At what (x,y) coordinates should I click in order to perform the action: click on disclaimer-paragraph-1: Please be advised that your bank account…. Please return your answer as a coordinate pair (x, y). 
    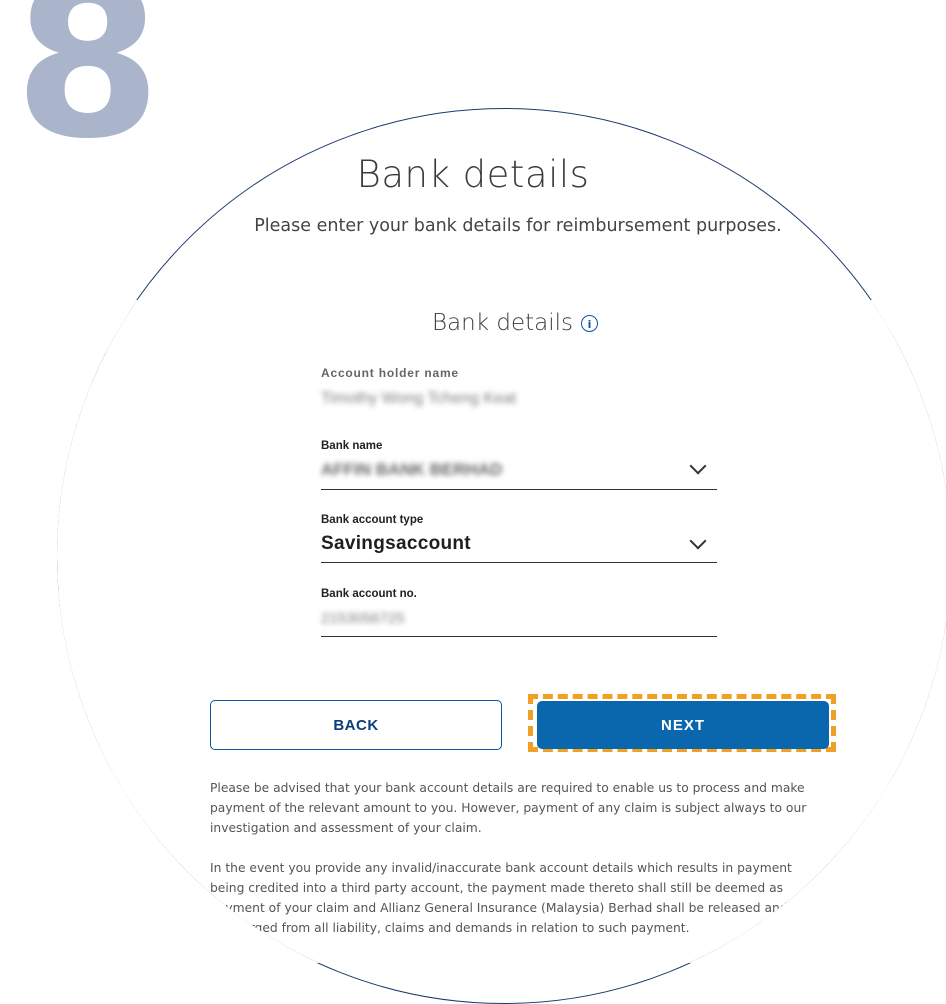
    Looking at the image, I should click on (508, 808).